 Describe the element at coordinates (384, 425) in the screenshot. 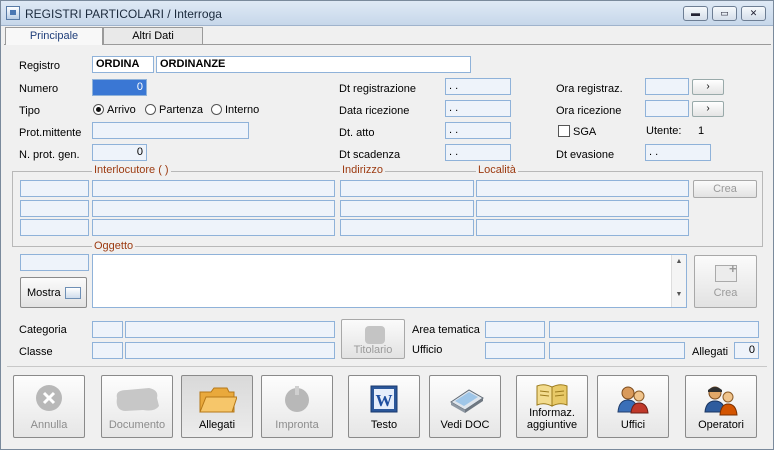

I see `testo-label: Testo` at that location.